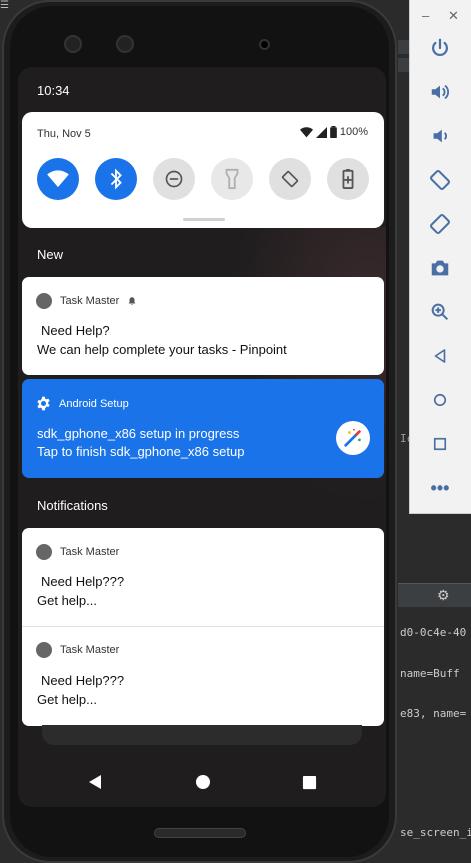  What do you see at coordinates (94, 403) in the screenshot?
I see `notification-app-name: Android Setup` at bounding box center [94, 403].